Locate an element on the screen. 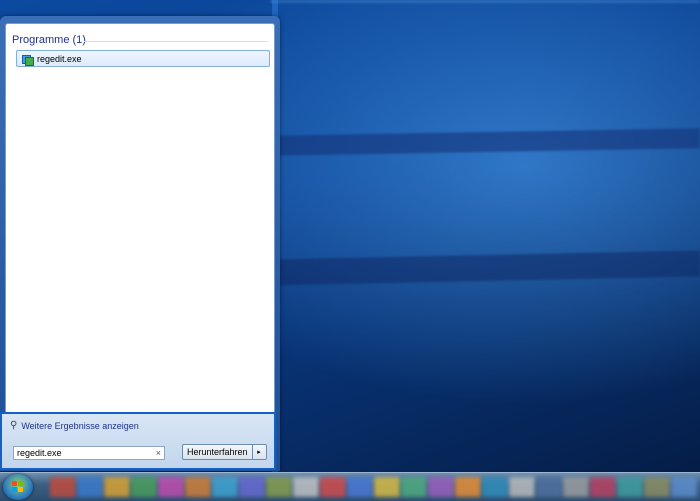 This screenshot has height=501, width=700. windows-logo-icon is located at coordinates (18, 487).